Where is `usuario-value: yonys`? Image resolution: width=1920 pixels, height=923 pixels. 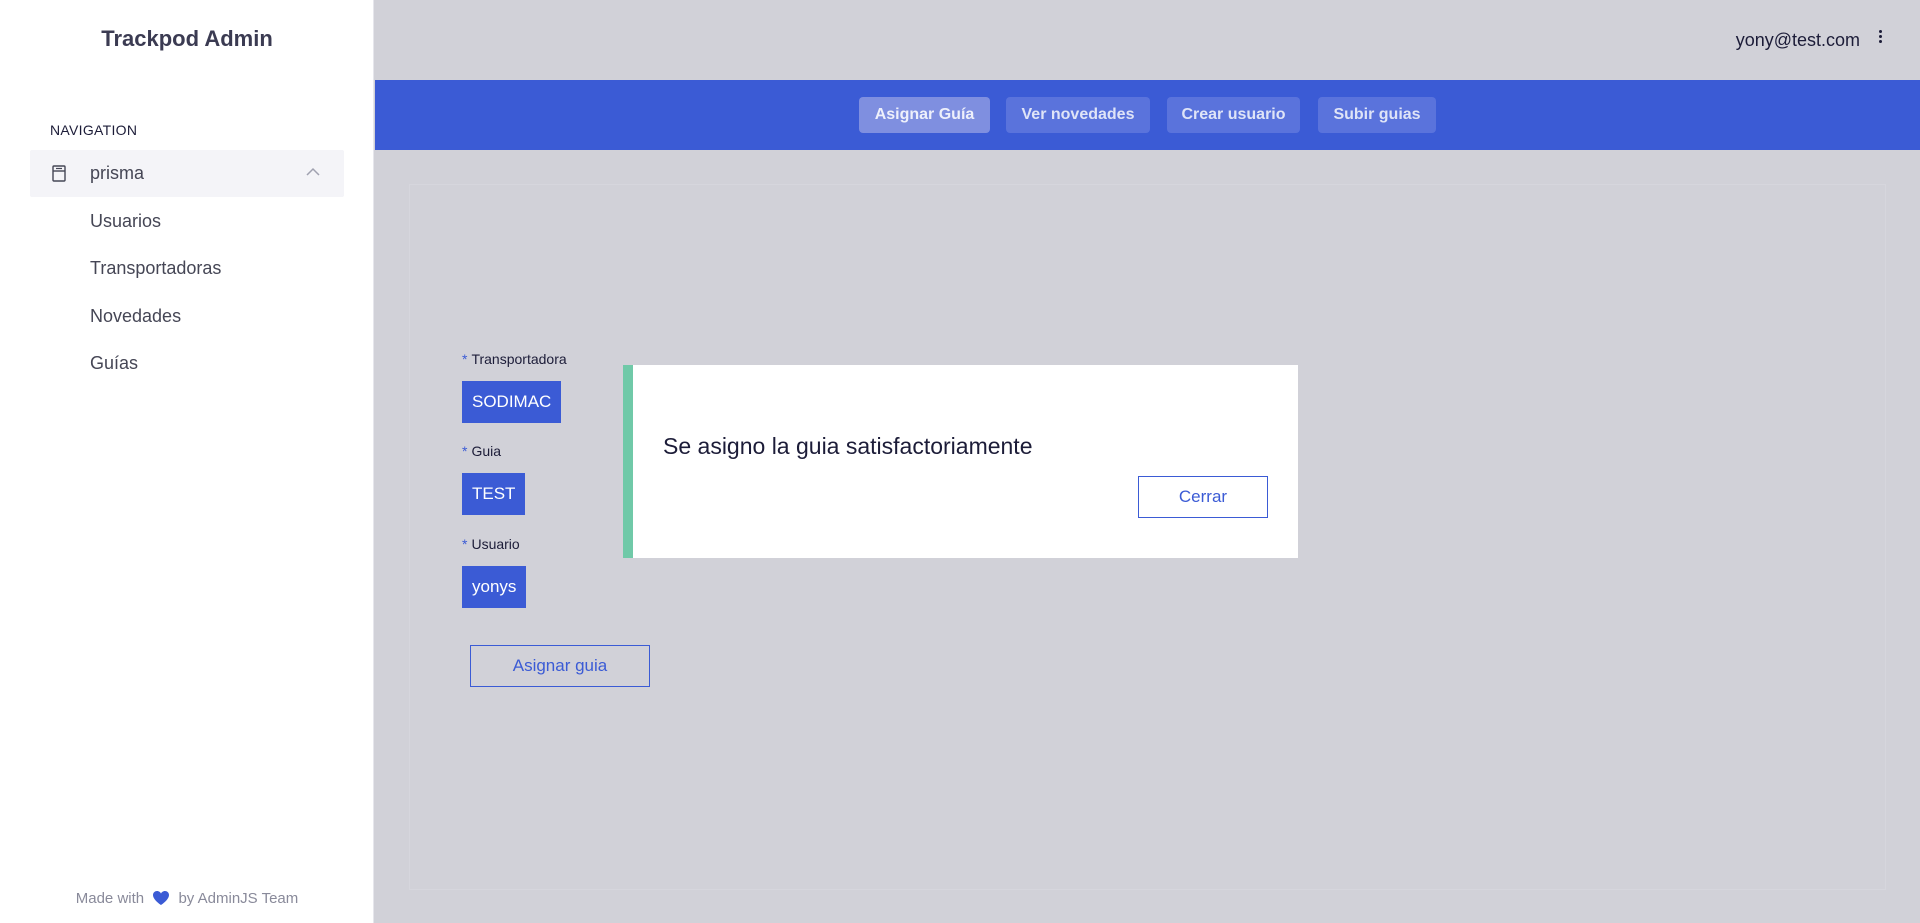
usuario-value: yonys is located at coordinates (494, 587).